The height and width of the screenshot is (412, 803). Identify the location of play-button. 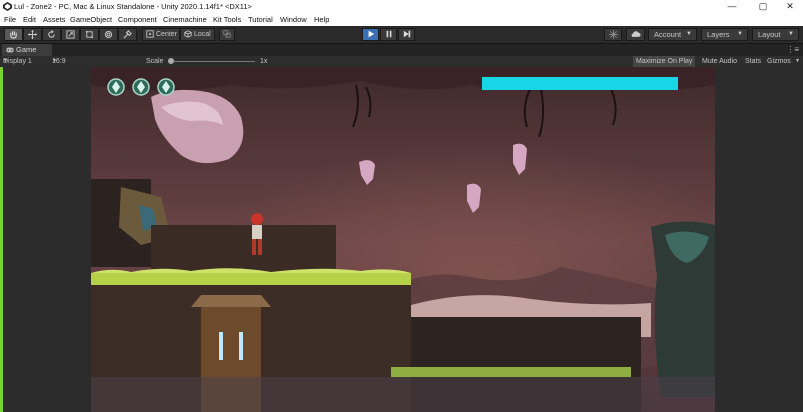
(370, 34).